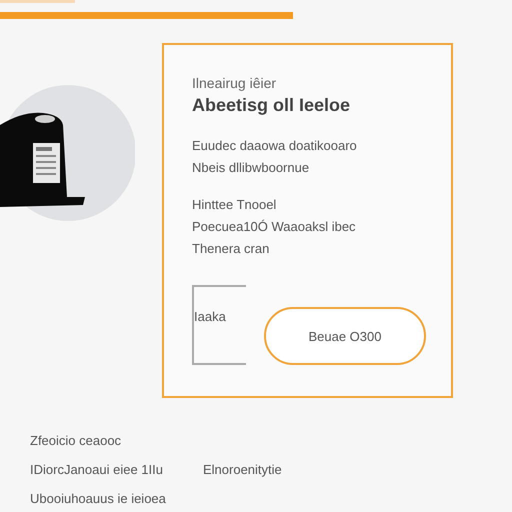 The width and height of the screenshot is (512, 512). I want to click on footer-text: Ubooiuhoauus ie ieioea, so click(98, 498).